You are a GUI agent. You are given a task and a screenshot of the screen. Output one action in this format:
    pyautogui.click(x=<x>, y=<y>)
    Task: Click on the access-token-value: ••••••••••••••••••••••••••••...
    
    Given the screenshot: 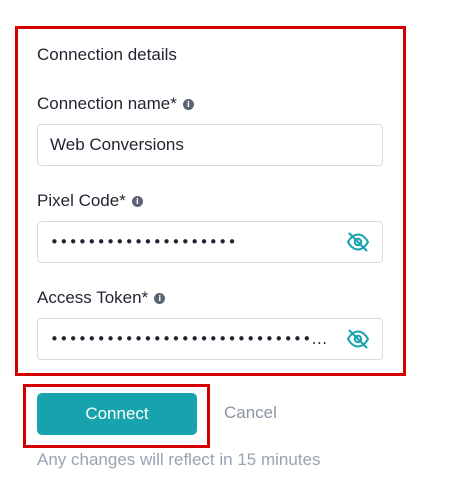 What is the action you would take?
    pyautogui.click(x=189, y=339)
    